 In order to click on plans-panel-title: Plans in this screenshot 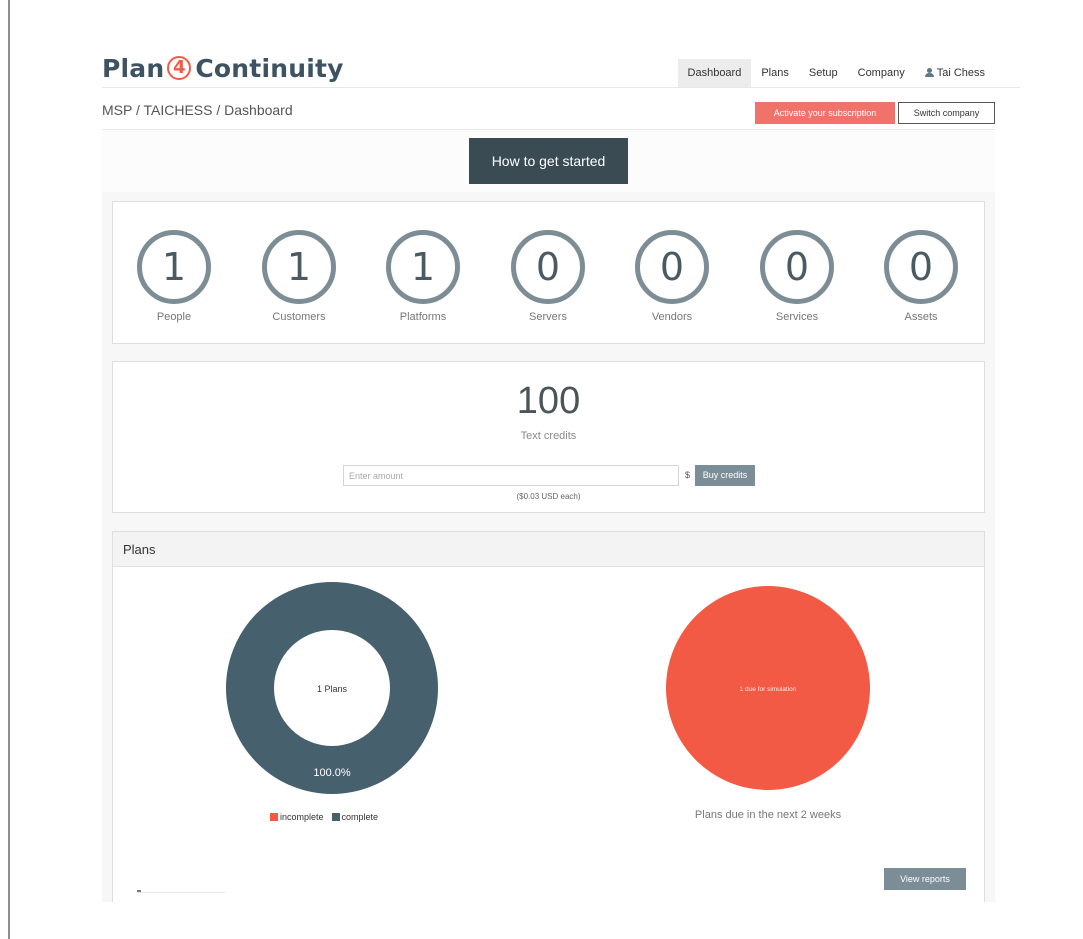, I will do `click(548, 549)`.